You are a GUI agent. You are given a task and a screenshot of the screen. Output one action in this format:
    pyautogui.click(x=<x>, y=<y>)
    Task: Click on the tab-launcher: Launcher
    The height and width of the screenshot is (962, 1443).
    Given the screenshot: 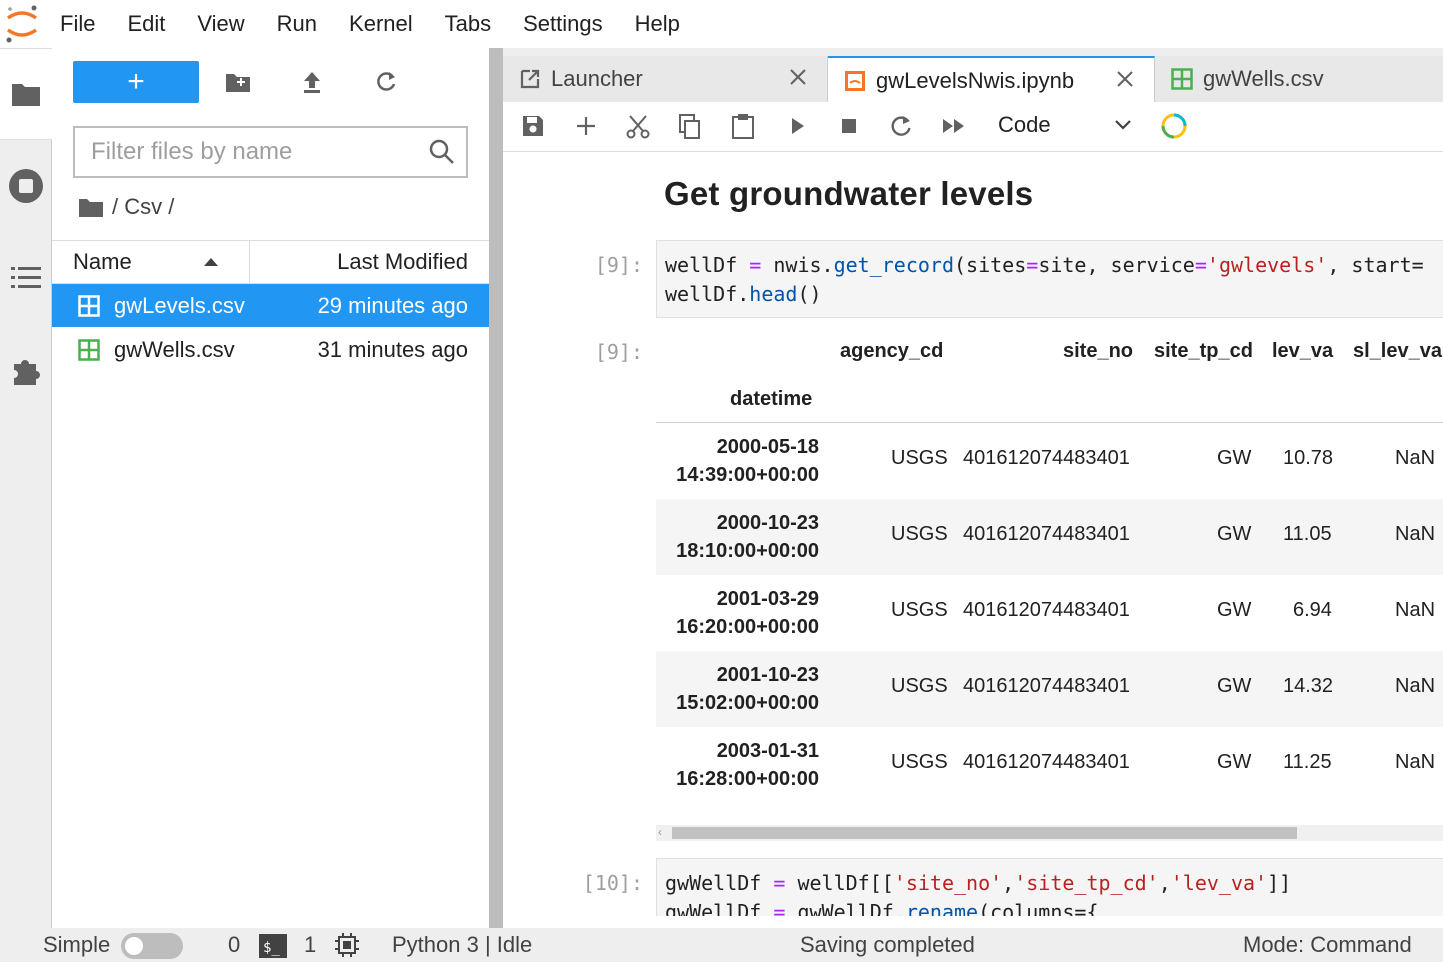 What is the action you would take?
    pyautogui.click(x=665, y=79)
    